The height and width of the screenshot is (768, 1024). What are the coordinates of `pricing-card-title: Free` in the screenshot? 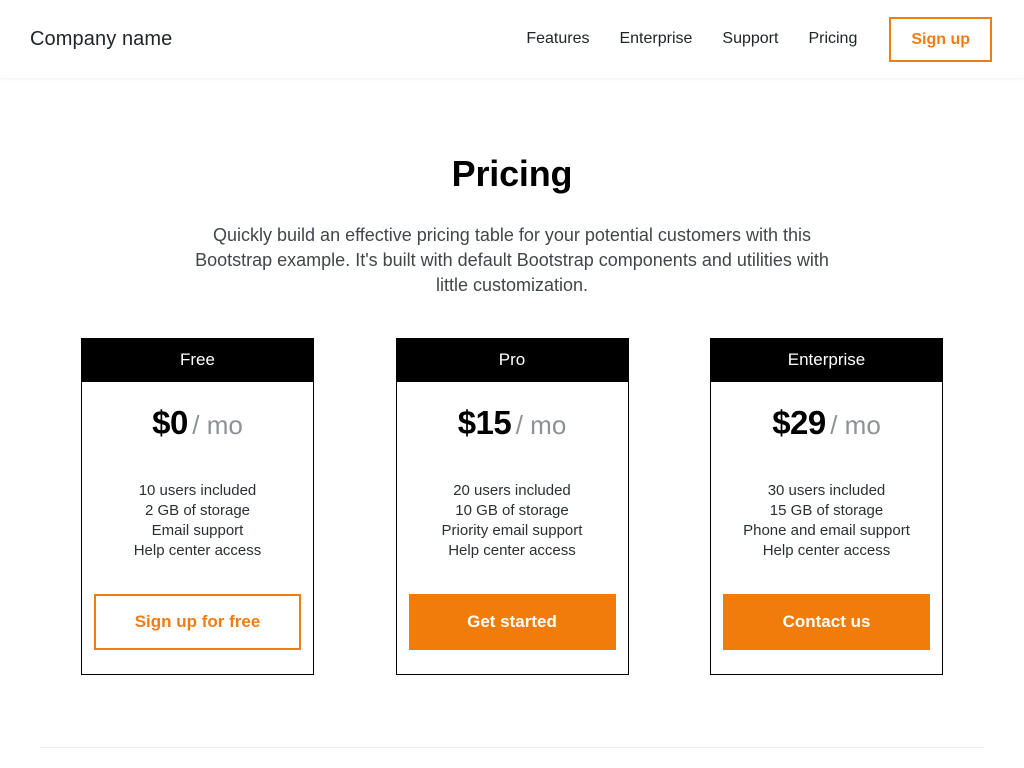 It's located at (197, 360).